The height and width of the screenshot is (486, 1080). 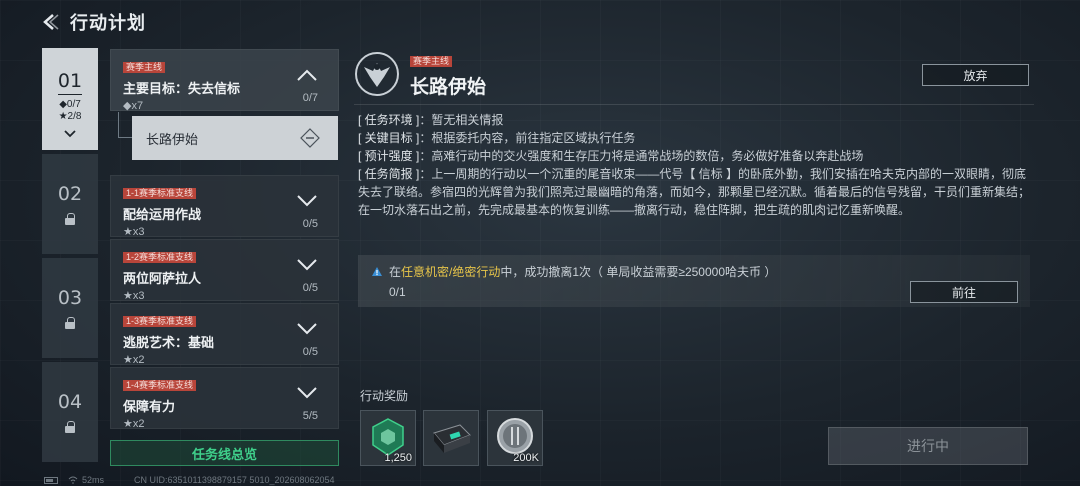 I want to click on chapter-diamond-progress: ◆0/7, so click(x=70, y=104).